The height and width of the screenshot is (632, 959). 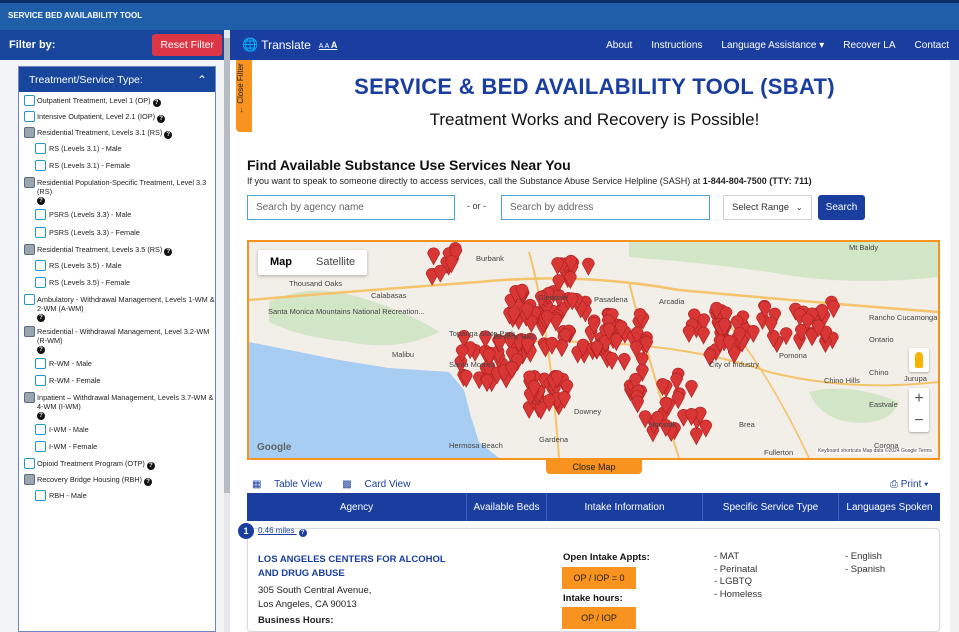 I want to click on filter-option: Residential Treatment, Levels 3.1 (RS)?, so click(x=119, y=133).